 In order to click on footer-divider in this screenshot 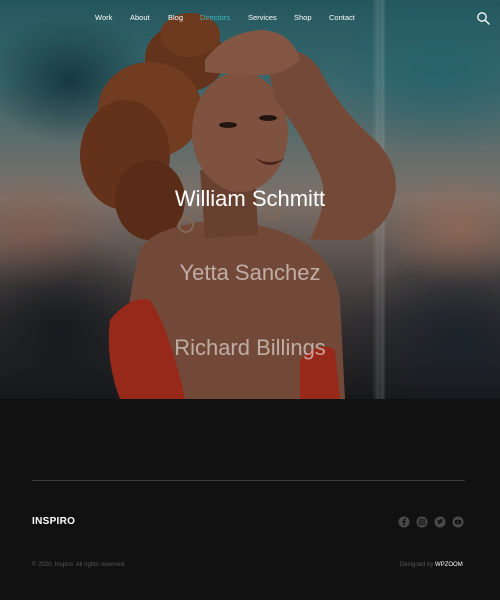, I will do `click(248, 480)`.